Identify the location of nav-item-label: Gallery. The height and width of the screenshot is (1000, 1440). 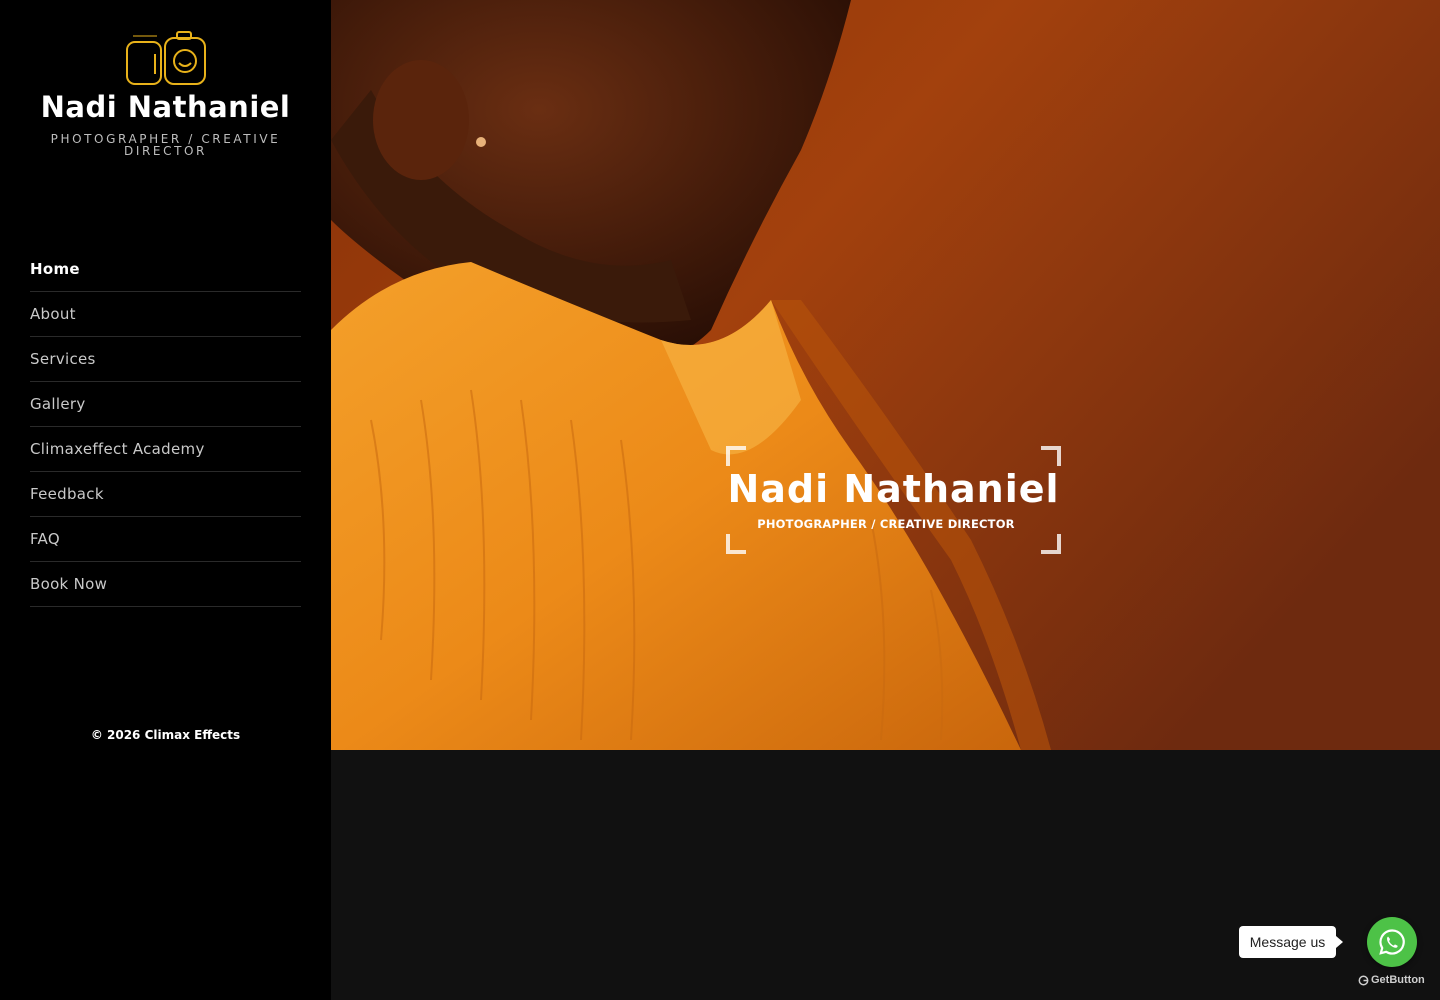
(58, 404).